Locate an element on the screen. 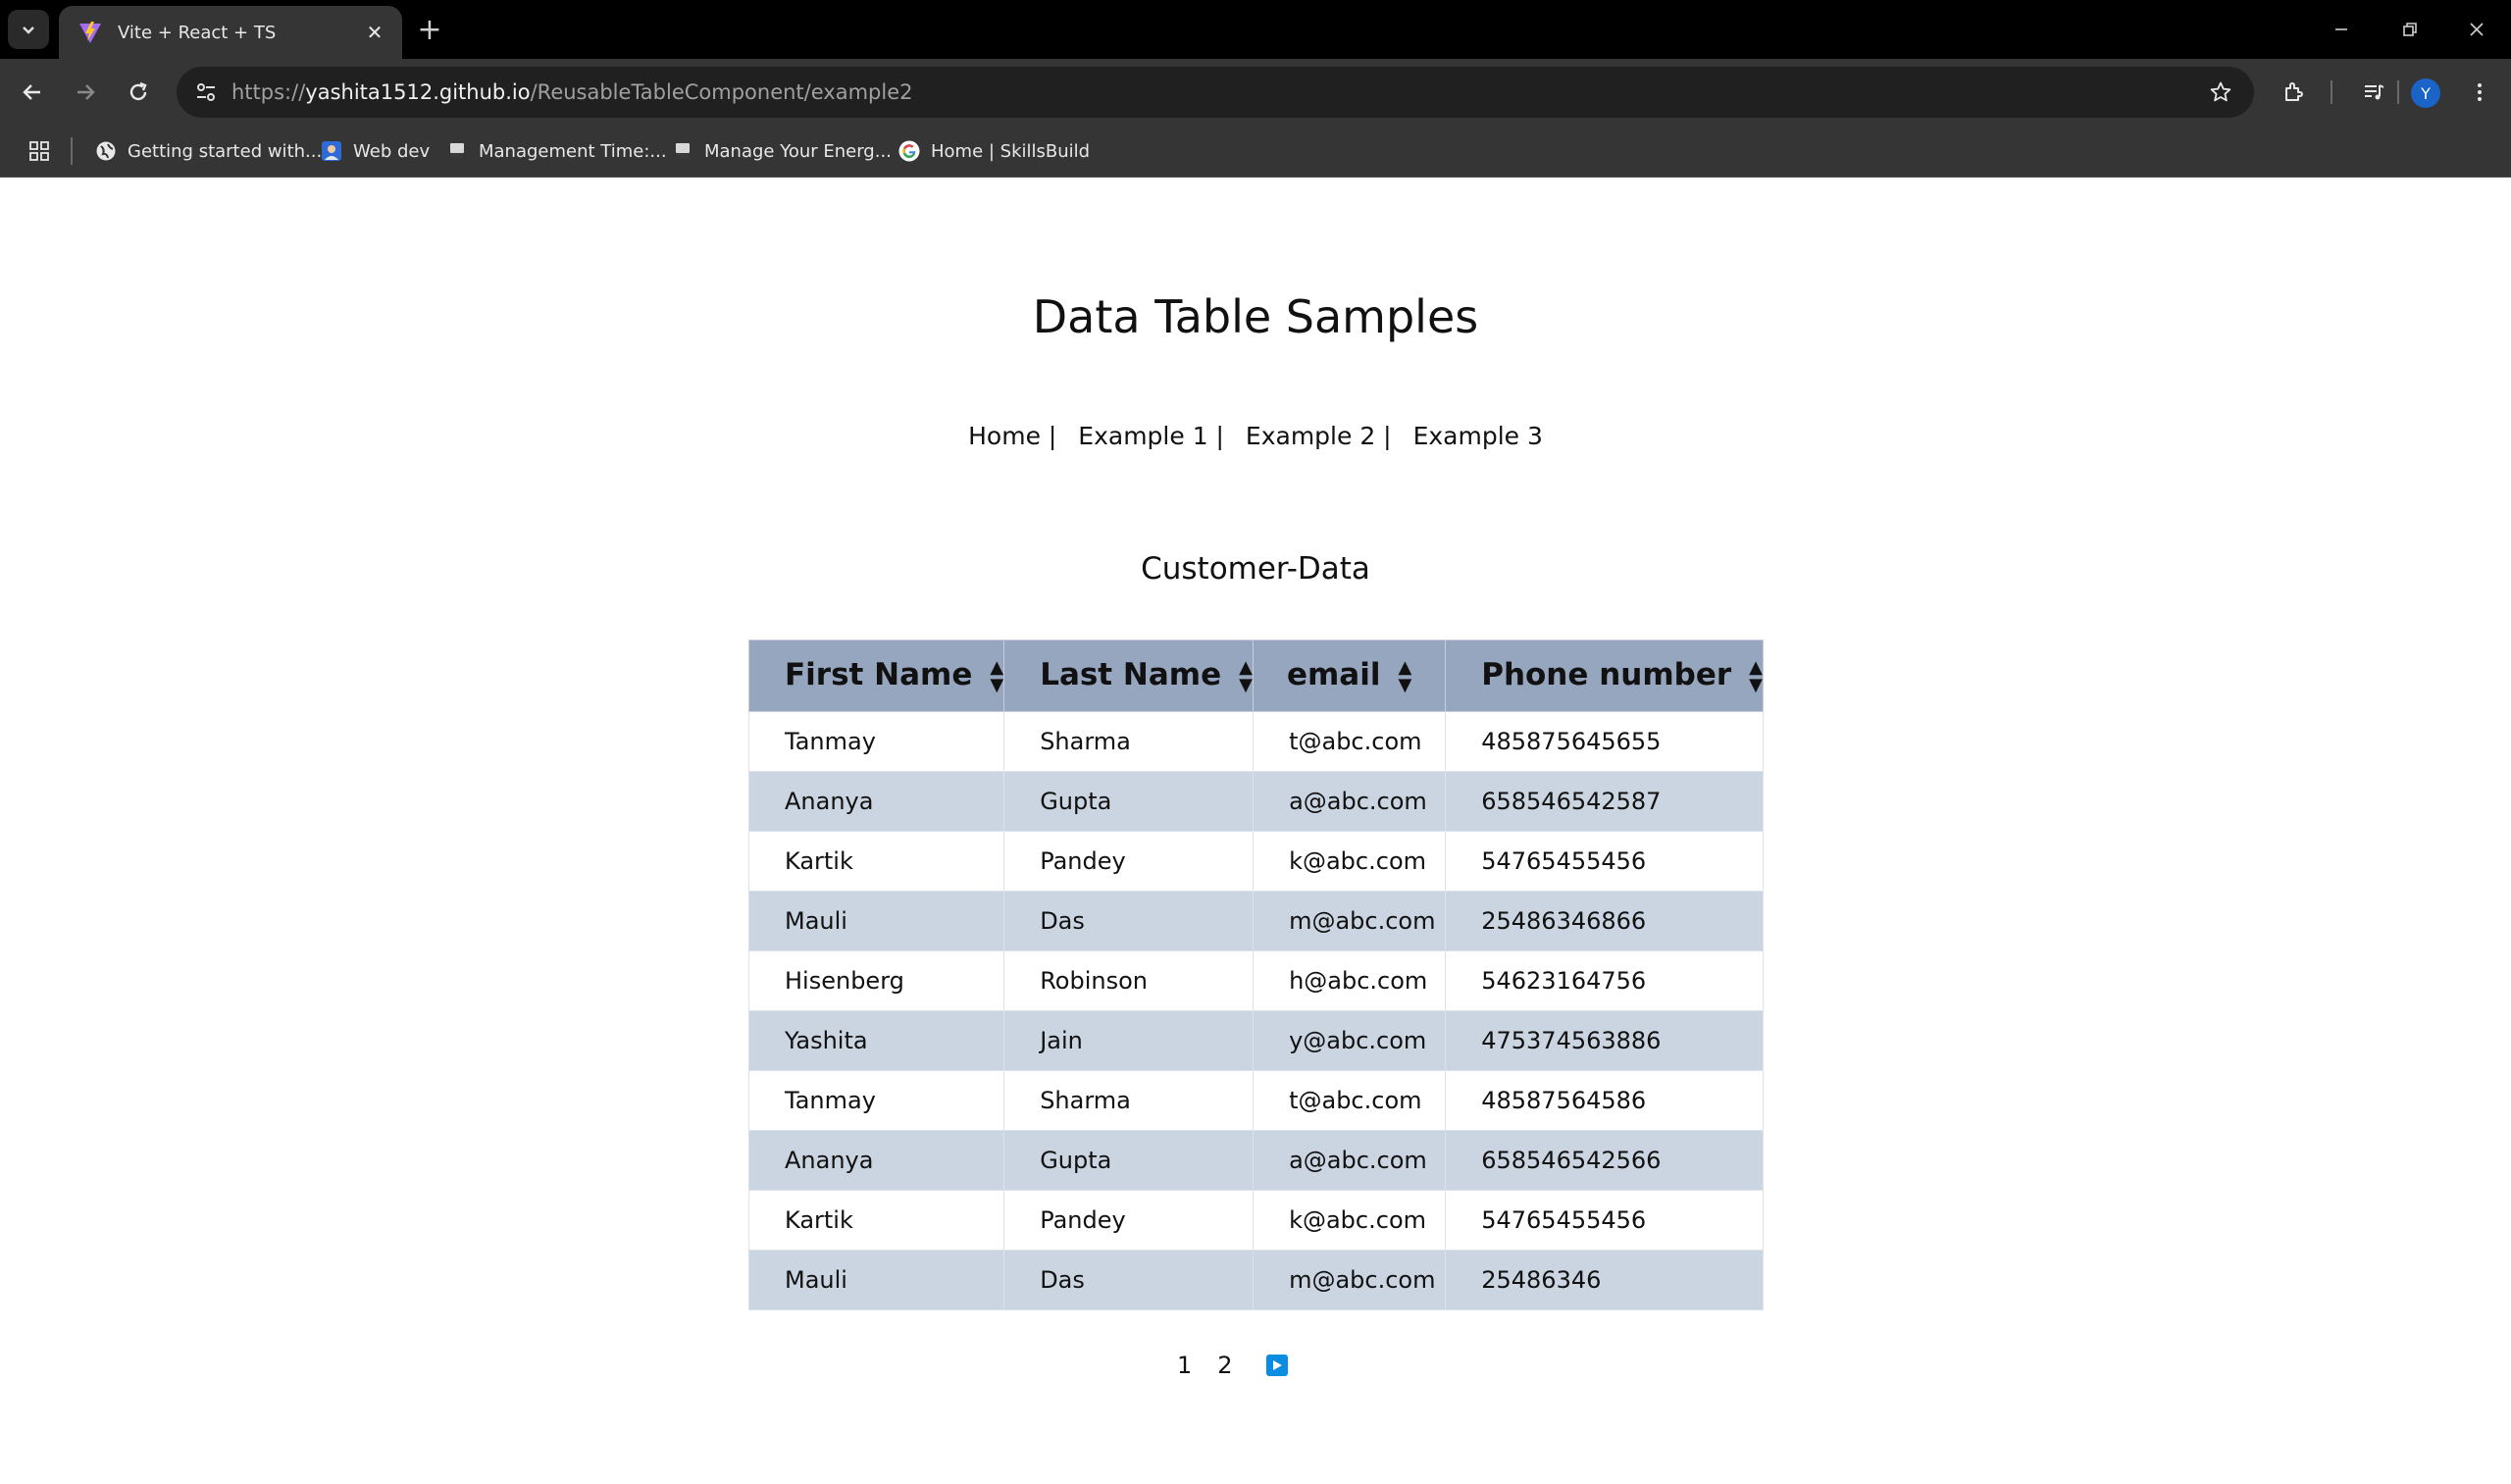  cell-first-name: Kartik is located at coordinates (876, 1220).